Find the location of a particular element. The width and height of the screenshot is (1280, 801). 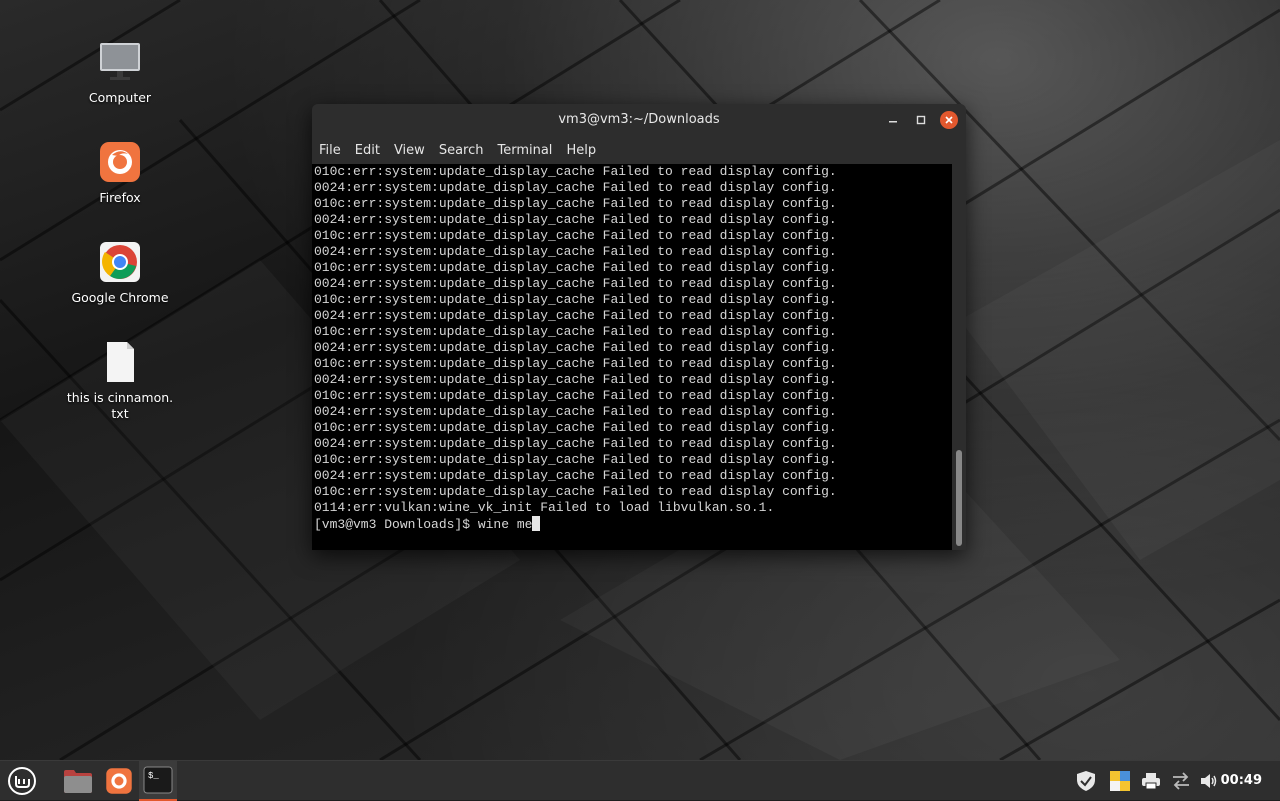

mint-menu-button is located at coordinates (22, 781).